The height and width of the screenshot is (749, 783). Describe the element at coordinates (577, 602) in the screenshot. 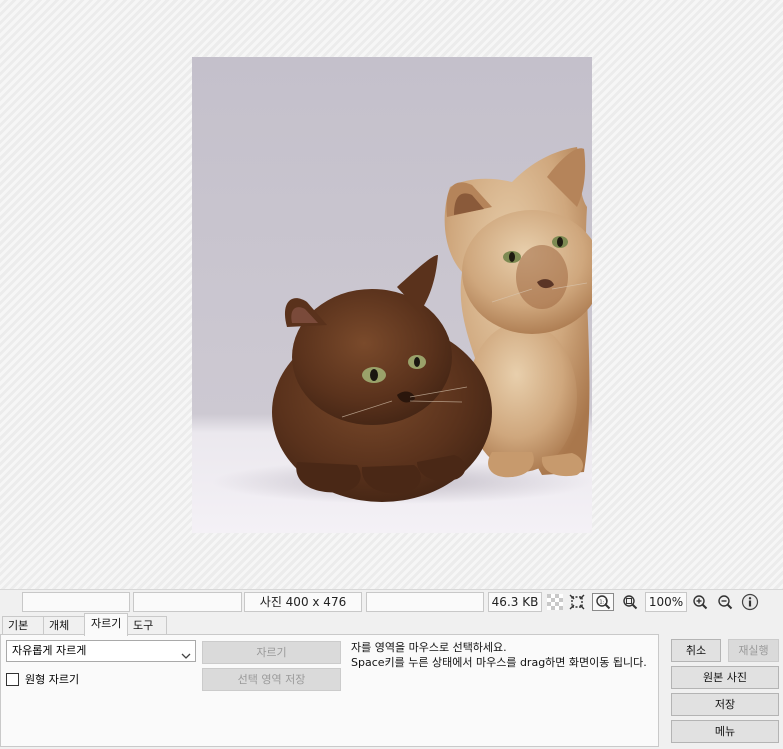

I see `fit-window-icon` at that location.